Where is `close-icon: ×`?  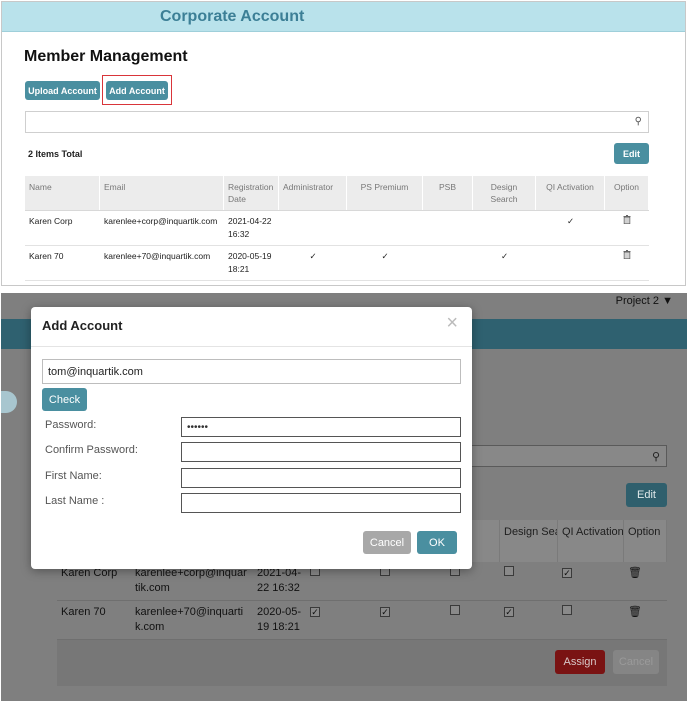
close-icon: × is located at coordinates (452, 323).